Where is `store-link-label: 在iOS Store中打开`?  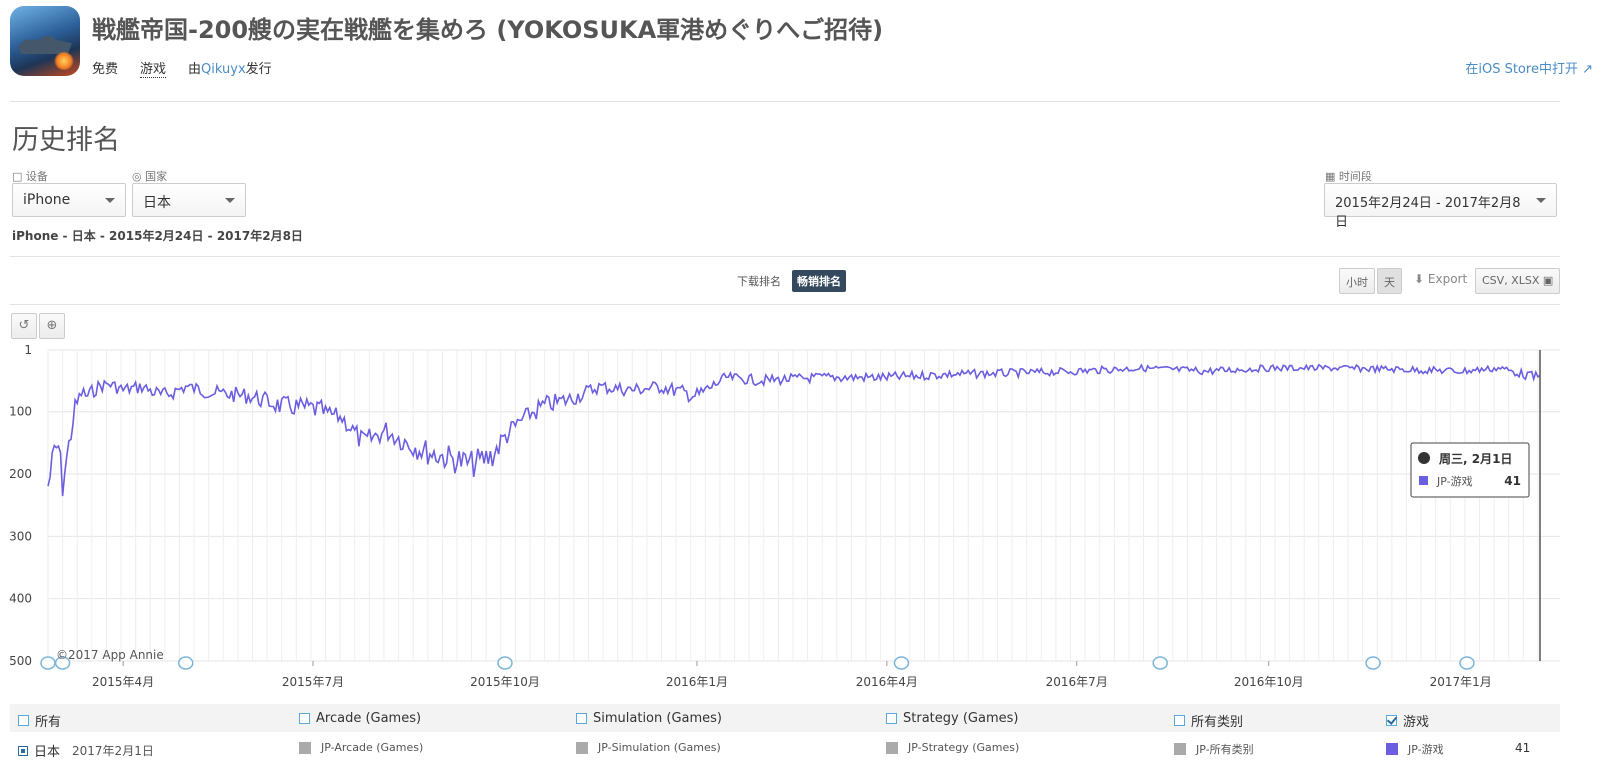
store-link-label: 在iOS Store中打开 is located at coordinates (1521, 69).